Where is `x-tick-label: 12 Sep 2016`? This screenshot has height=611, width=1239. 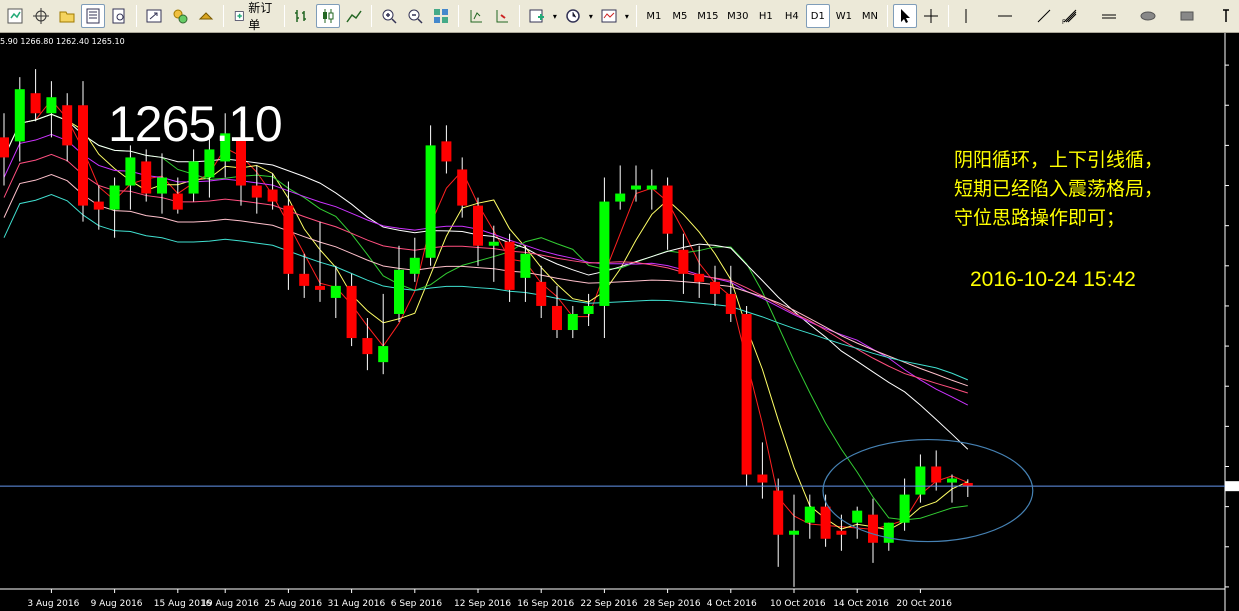
x-tick-label: 12 Sep 2016 is located at coordinates (482, 604).